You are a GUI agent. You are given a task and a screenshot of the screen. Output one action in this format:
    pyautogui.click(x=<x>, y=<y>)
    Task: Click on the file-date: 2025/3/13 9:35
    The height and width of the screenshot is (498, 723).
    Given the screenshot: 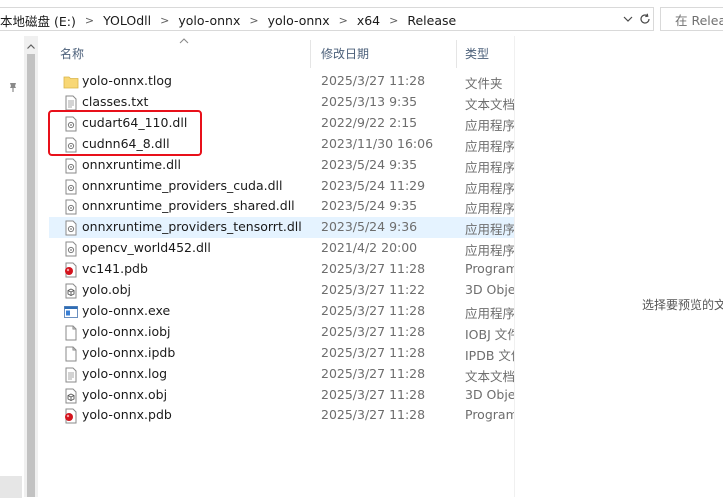 What is the action you would take?
    pyautogui.click(x=369, y=101)
    